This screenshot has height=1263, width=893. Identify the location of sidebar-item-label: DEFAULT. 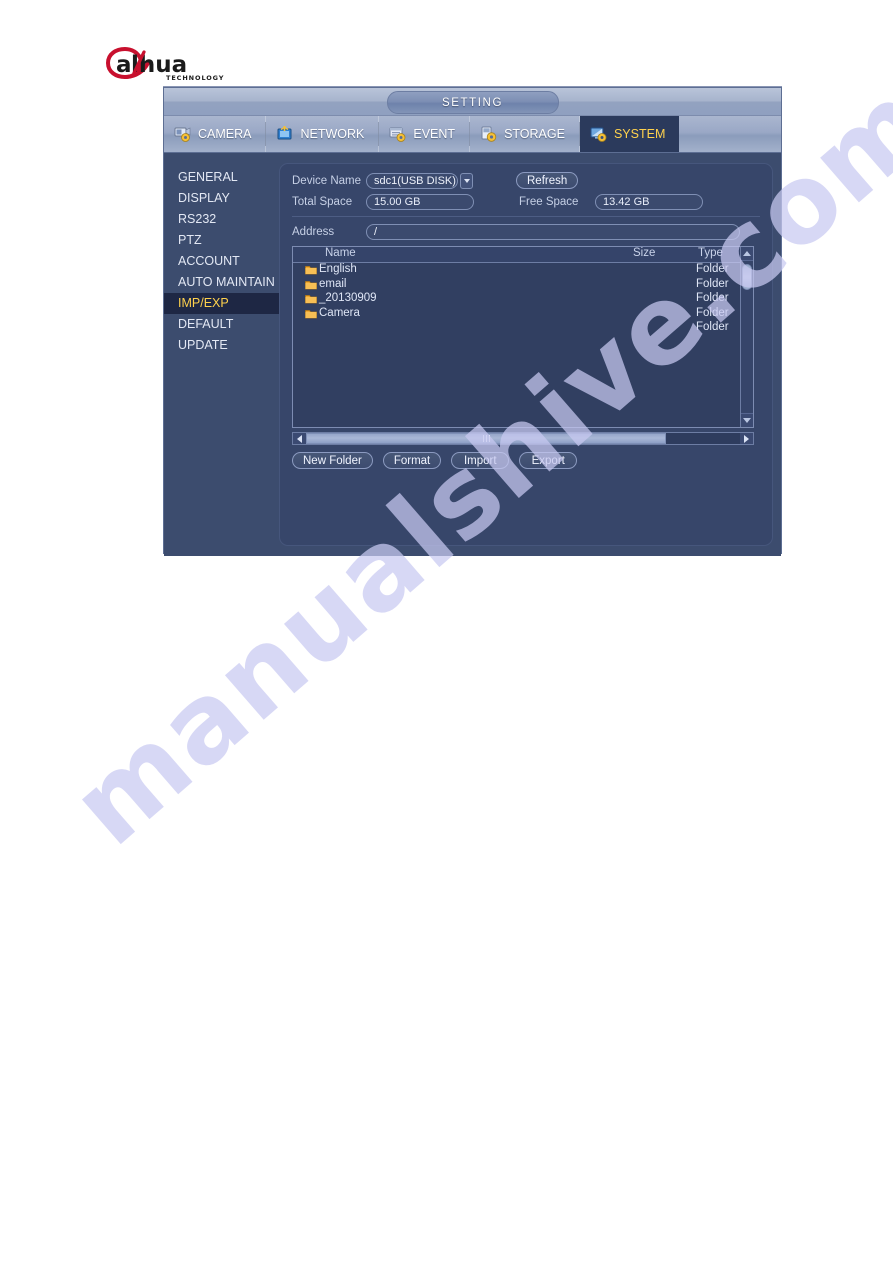
(206, 324).